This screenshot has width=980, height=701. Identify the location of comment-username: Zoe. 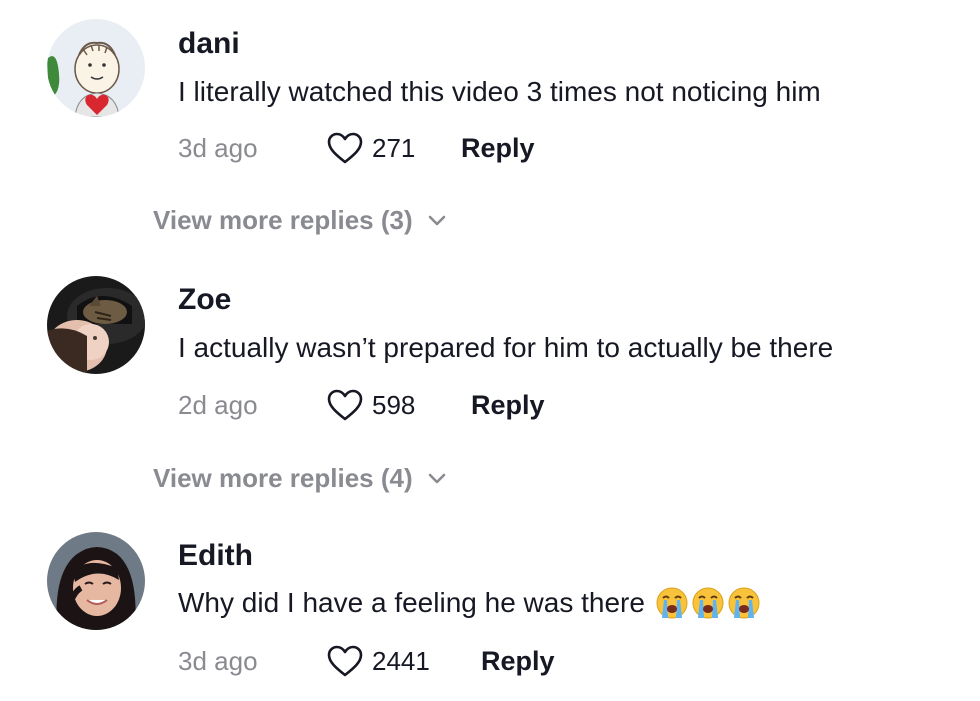
(204, 300).